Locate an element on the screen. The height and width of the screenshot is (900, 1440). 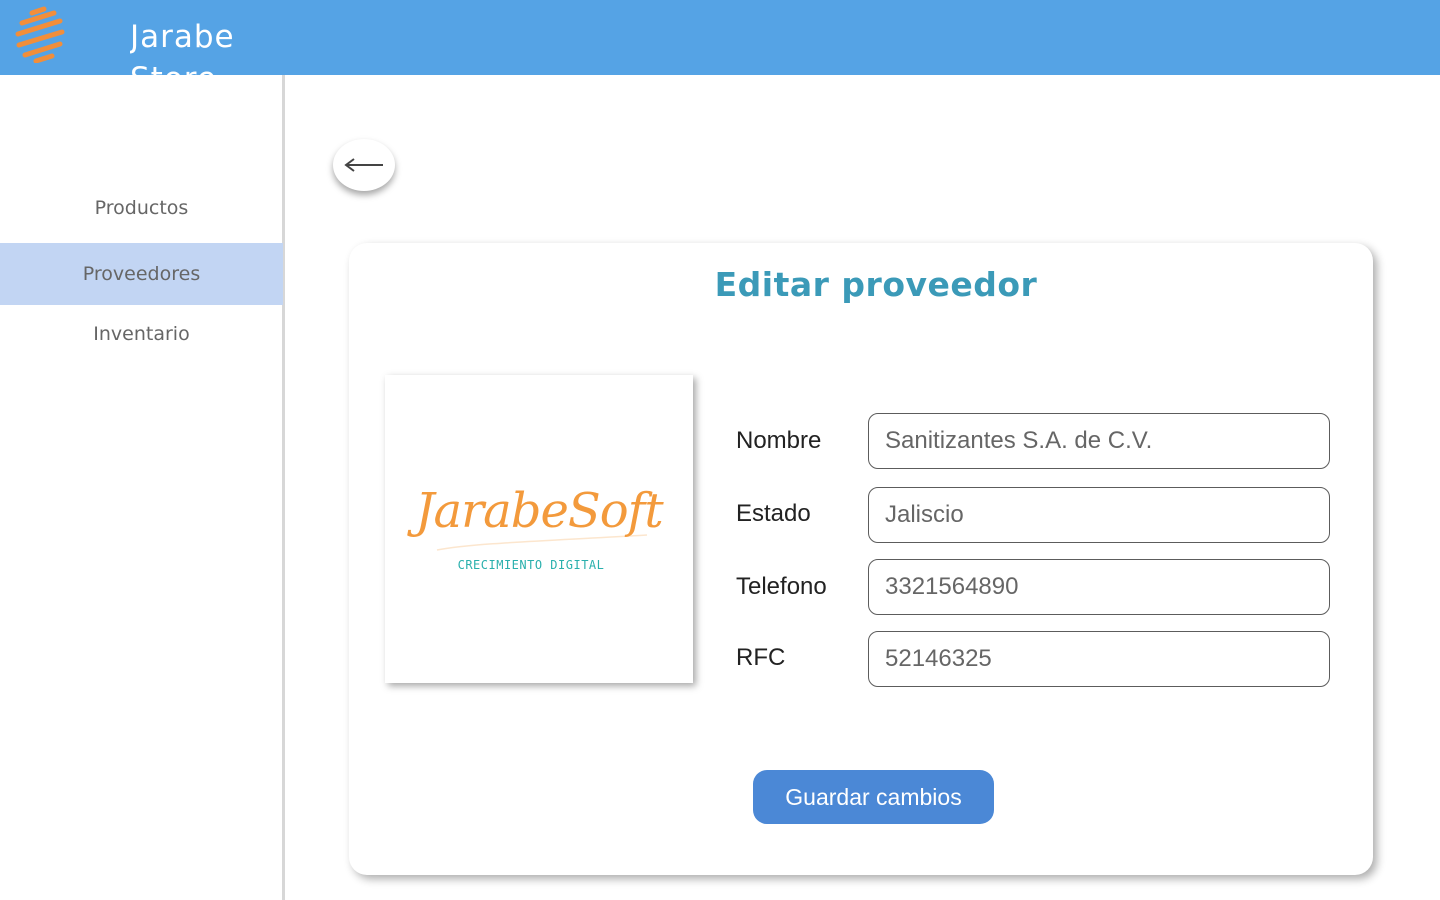
sidebar-item-proveedores: Proveedores is located at coordinates (141, 274).